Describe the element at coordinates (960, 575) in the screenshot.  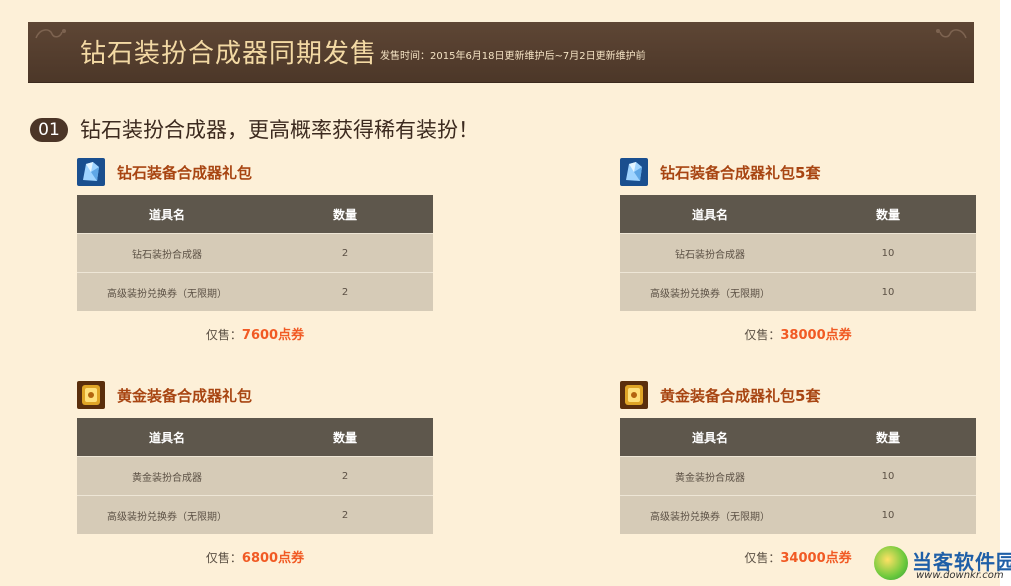
I see `watermark-url: www.downkr.com` at that location.